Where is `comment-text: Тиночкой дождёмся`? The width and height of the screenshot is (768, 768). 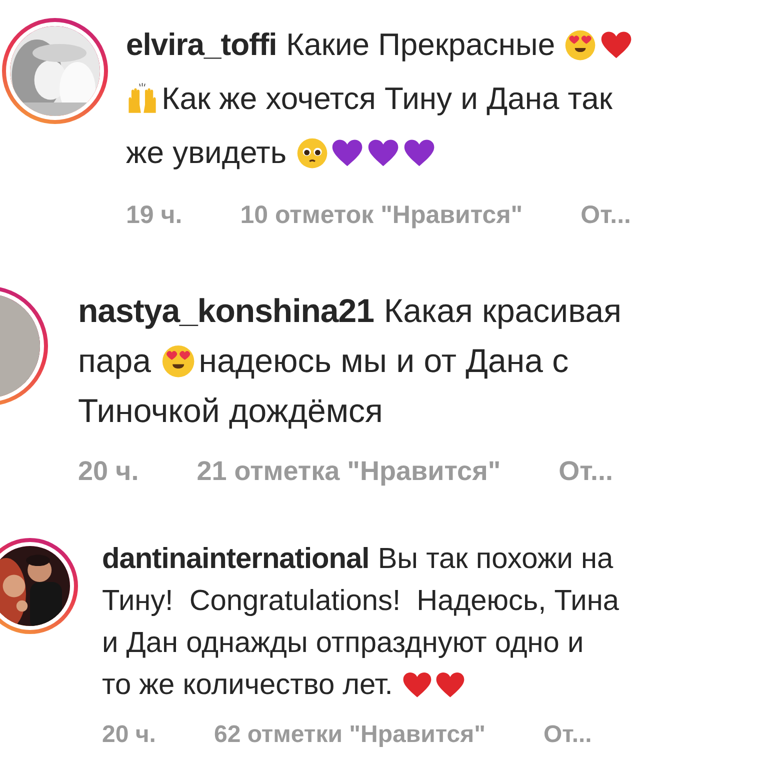
comment-text: Тиночкой дождёмся is located at coordinates (230, 411).